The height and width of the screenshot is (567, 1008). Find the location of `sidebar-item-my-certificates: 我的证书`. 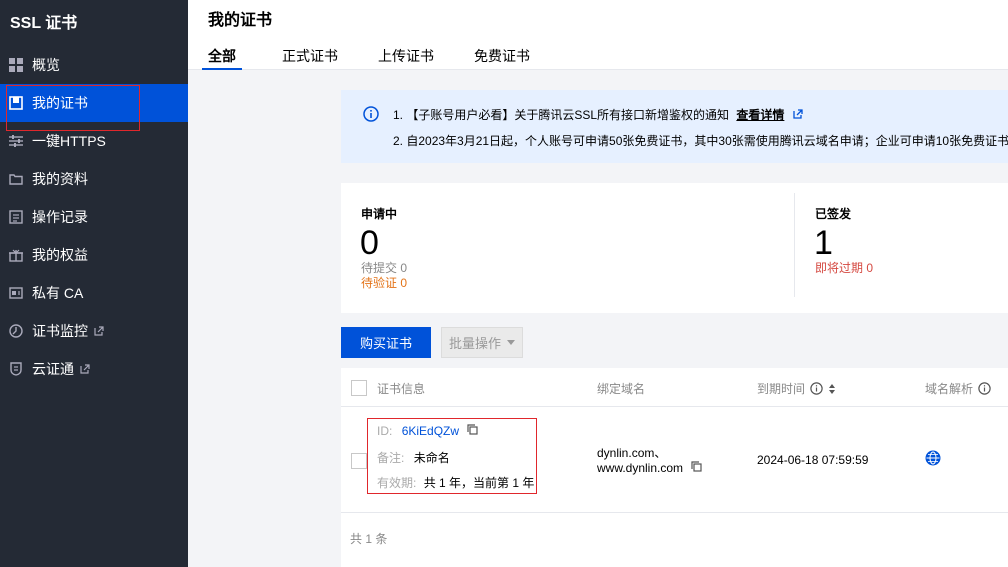

sidebar-item-my-certificates: 我的证书 is located at coordinates (94, 103).